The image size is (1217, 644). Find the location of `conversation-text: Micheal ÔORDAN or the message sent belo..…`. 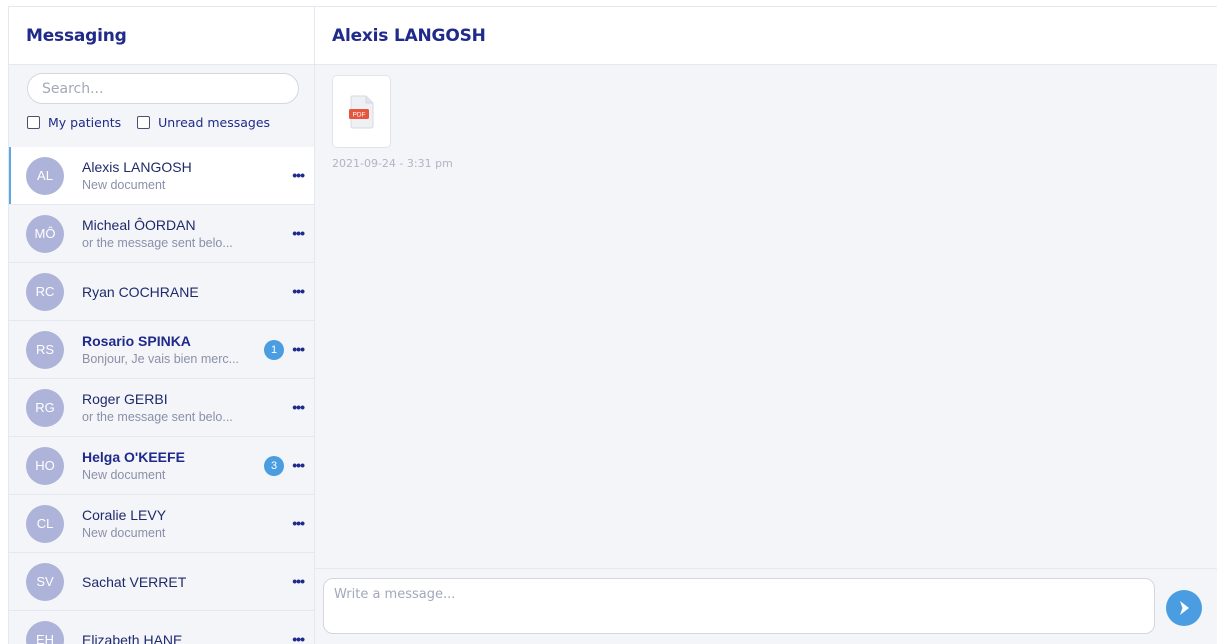

conversation-text: Micheal ÔORDAN or the message sent belo..… is located at coordinates (198, 233).